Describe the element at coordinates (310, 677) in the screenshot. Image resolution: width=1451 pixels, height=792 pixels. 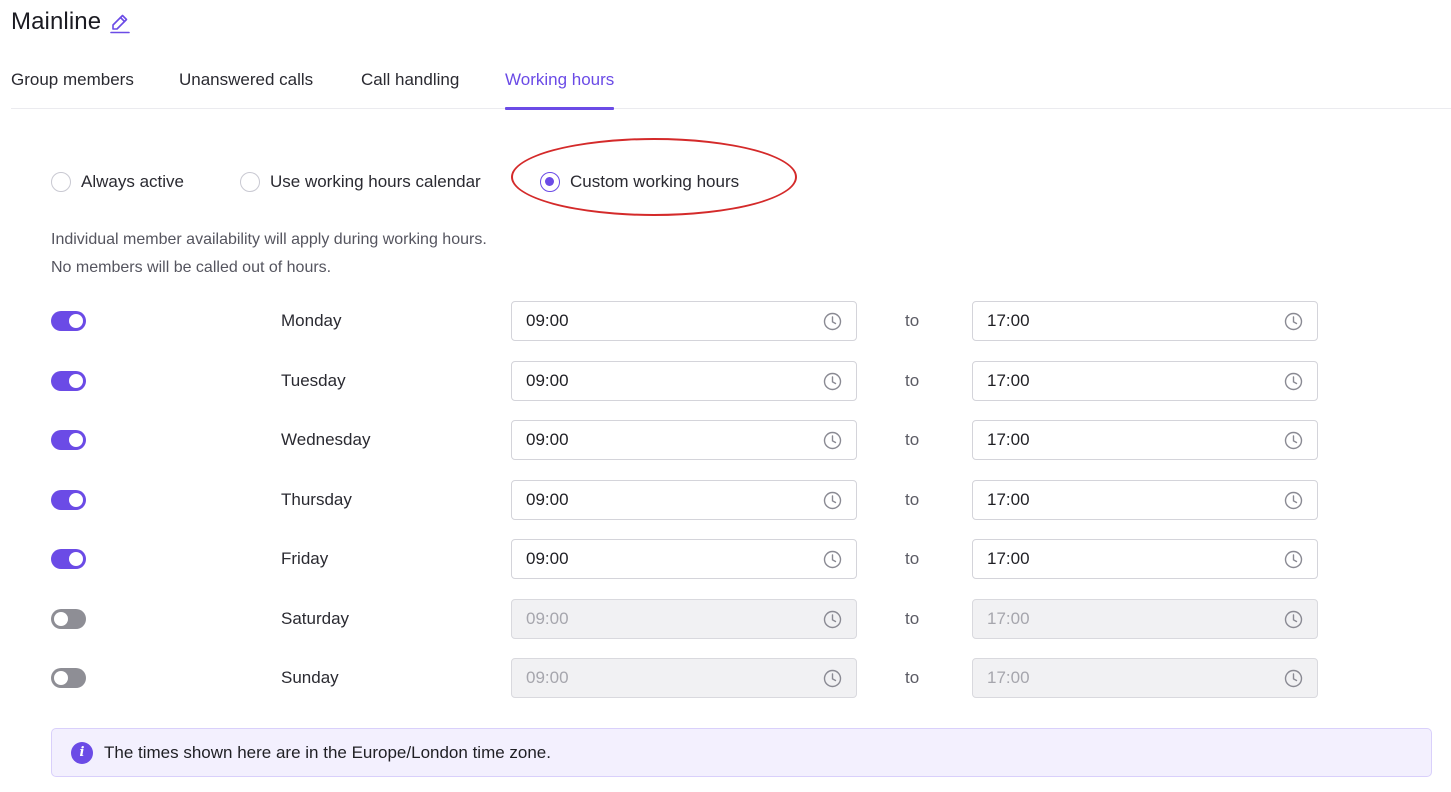
I see `day-label: Sunday` at that location.